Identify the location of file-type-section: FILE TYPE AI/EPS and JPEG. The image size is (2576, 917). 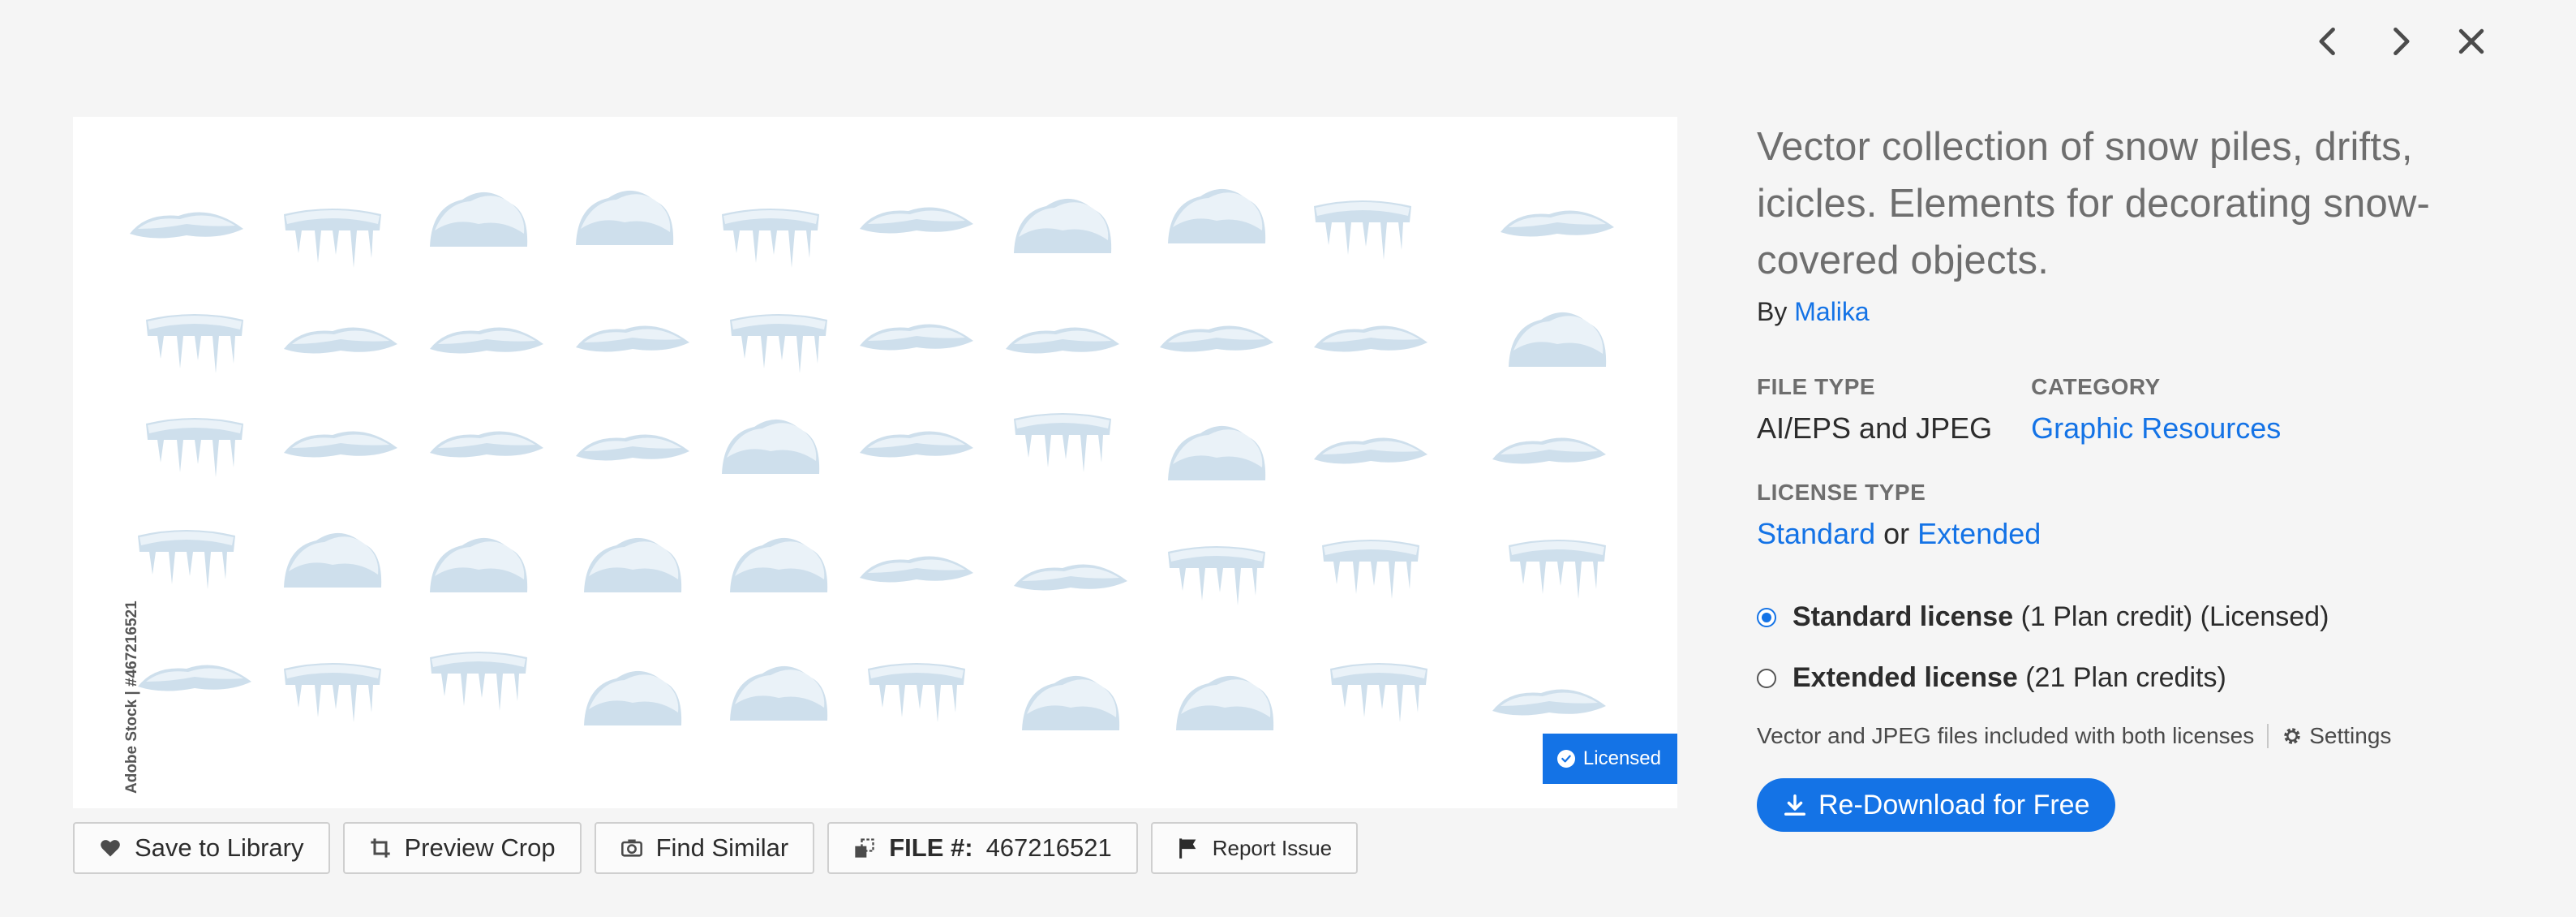
(1875, 410).